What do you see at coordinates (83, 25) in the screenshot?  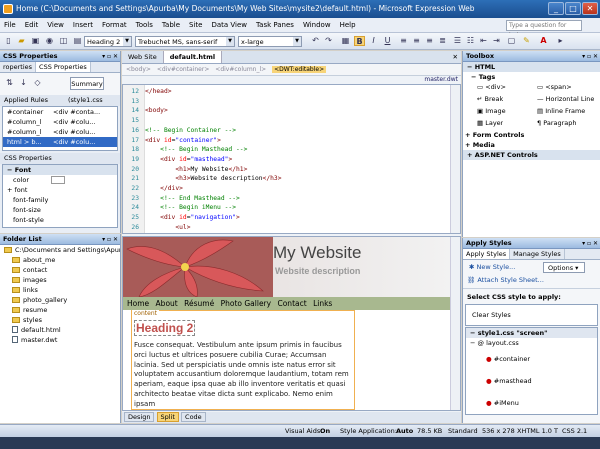 I see `menu-insert: Insert` at bounding box center [83, 25].